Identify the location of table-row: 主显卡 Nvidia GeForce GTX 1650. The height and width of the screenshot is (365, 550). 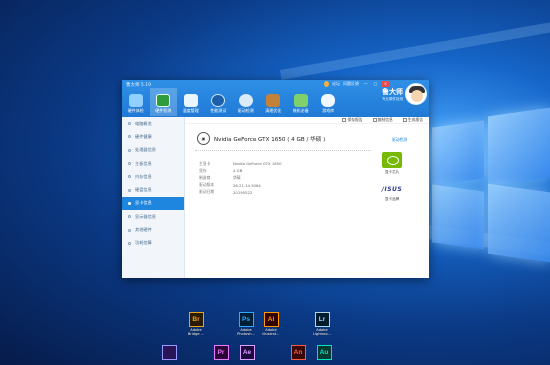
(240, 163).